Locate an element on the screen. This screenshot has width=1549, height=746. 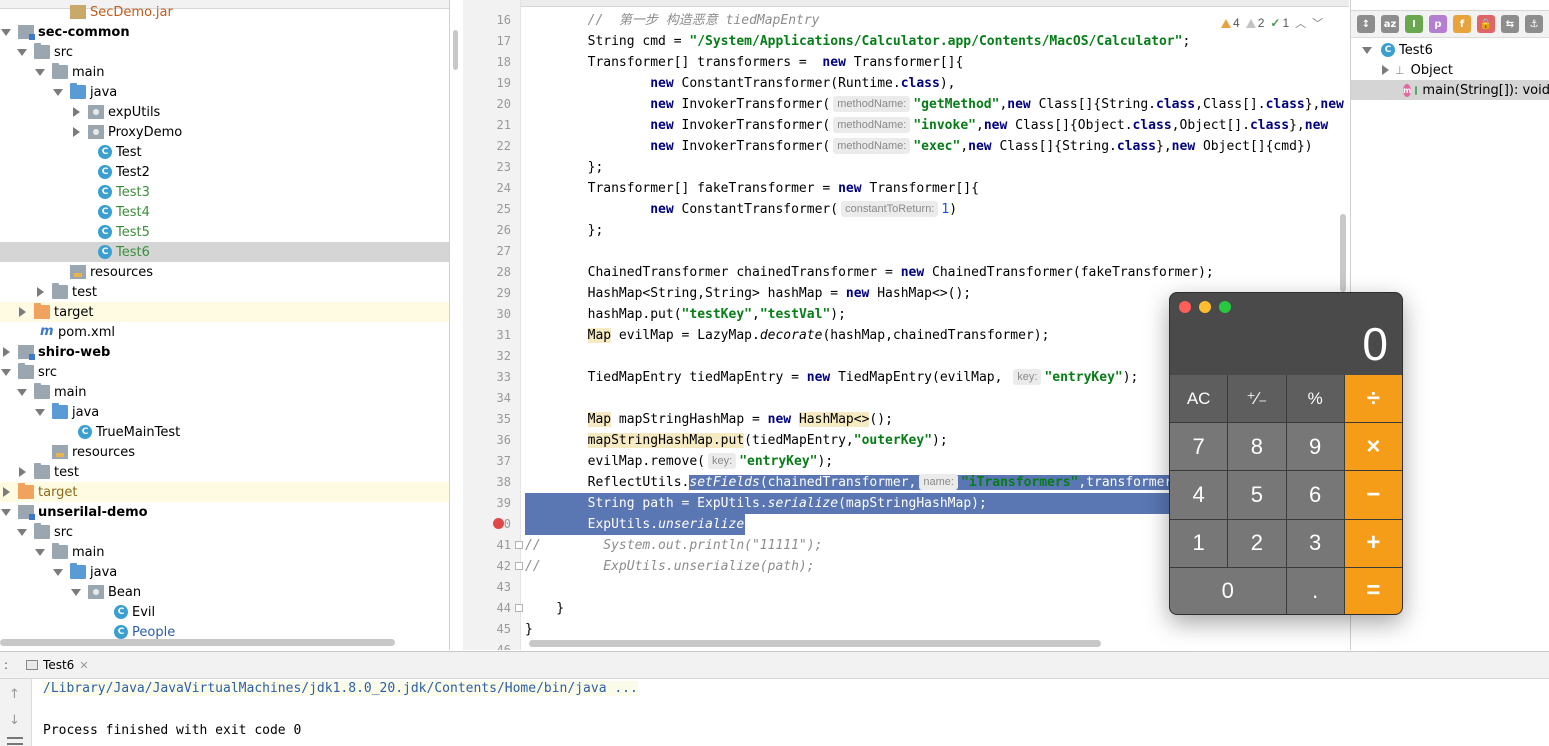
code-line: } is located at coordinates (935, 629).